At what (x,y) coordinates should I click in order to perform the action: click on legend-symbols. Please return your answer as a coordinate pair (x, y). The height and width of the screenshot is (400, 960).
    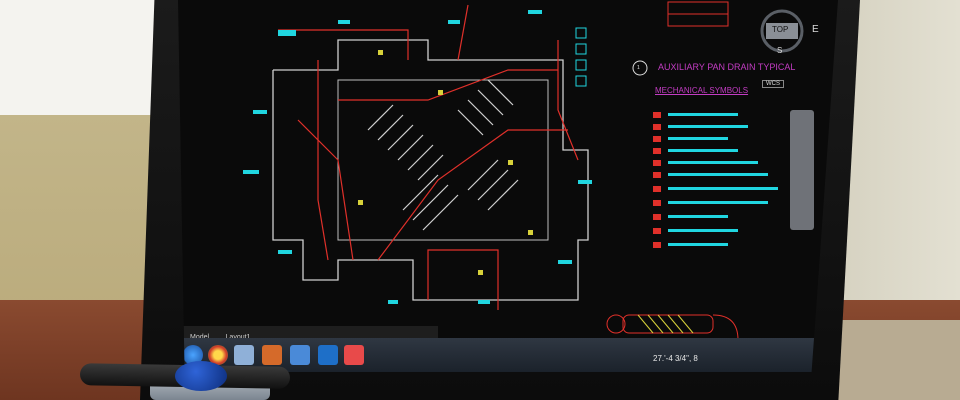
    Looking at the image, I should click on (657, 180).